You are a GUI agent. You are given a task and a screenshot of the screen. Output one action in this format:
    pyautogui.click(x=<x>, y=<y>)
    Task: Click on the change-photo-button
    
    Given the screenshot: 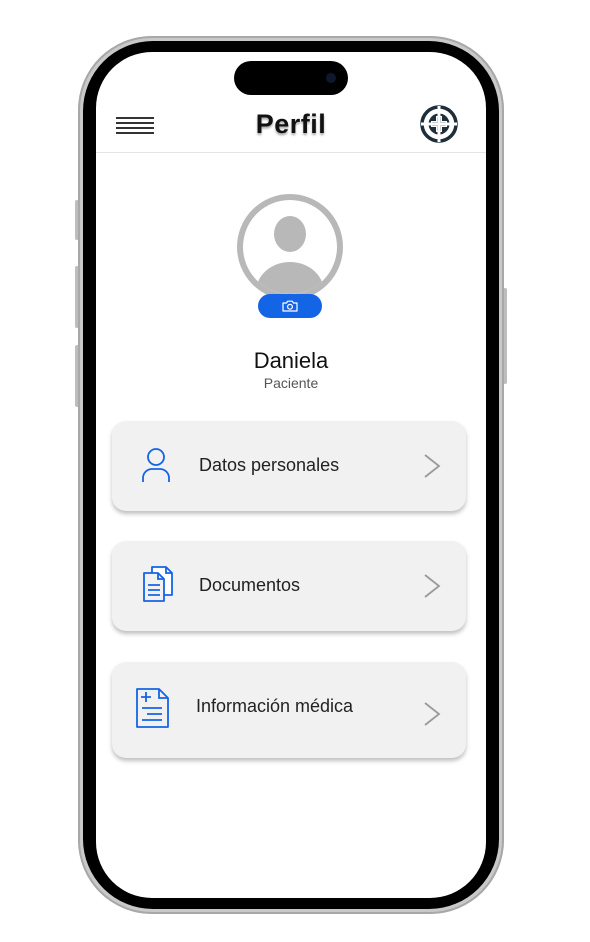 What is the action you would take?
    pyautogui.click(x=290, y=306)
    